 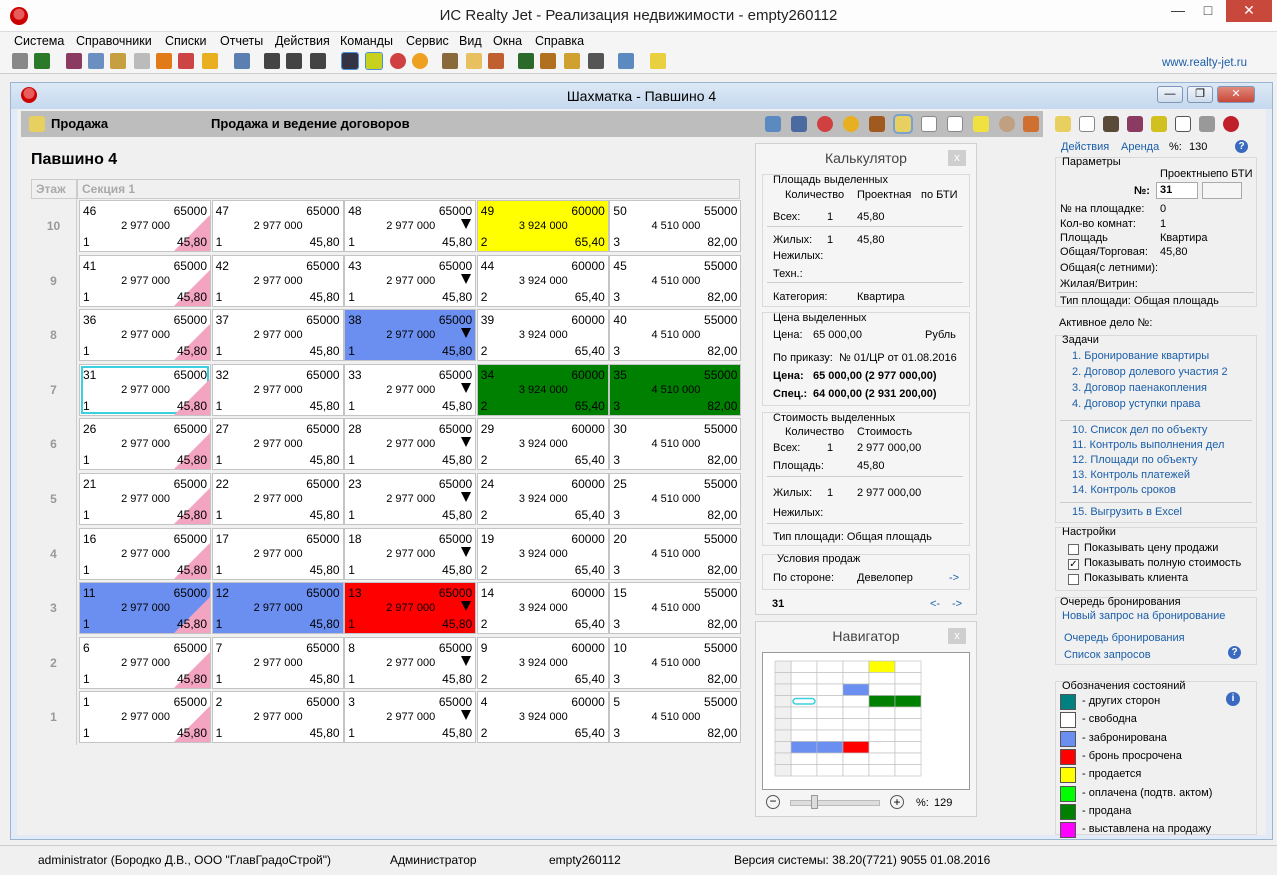 I want to click on apartment-cell: 49 60000 3 924 000 2 65,40, so click(x=542, y=226).